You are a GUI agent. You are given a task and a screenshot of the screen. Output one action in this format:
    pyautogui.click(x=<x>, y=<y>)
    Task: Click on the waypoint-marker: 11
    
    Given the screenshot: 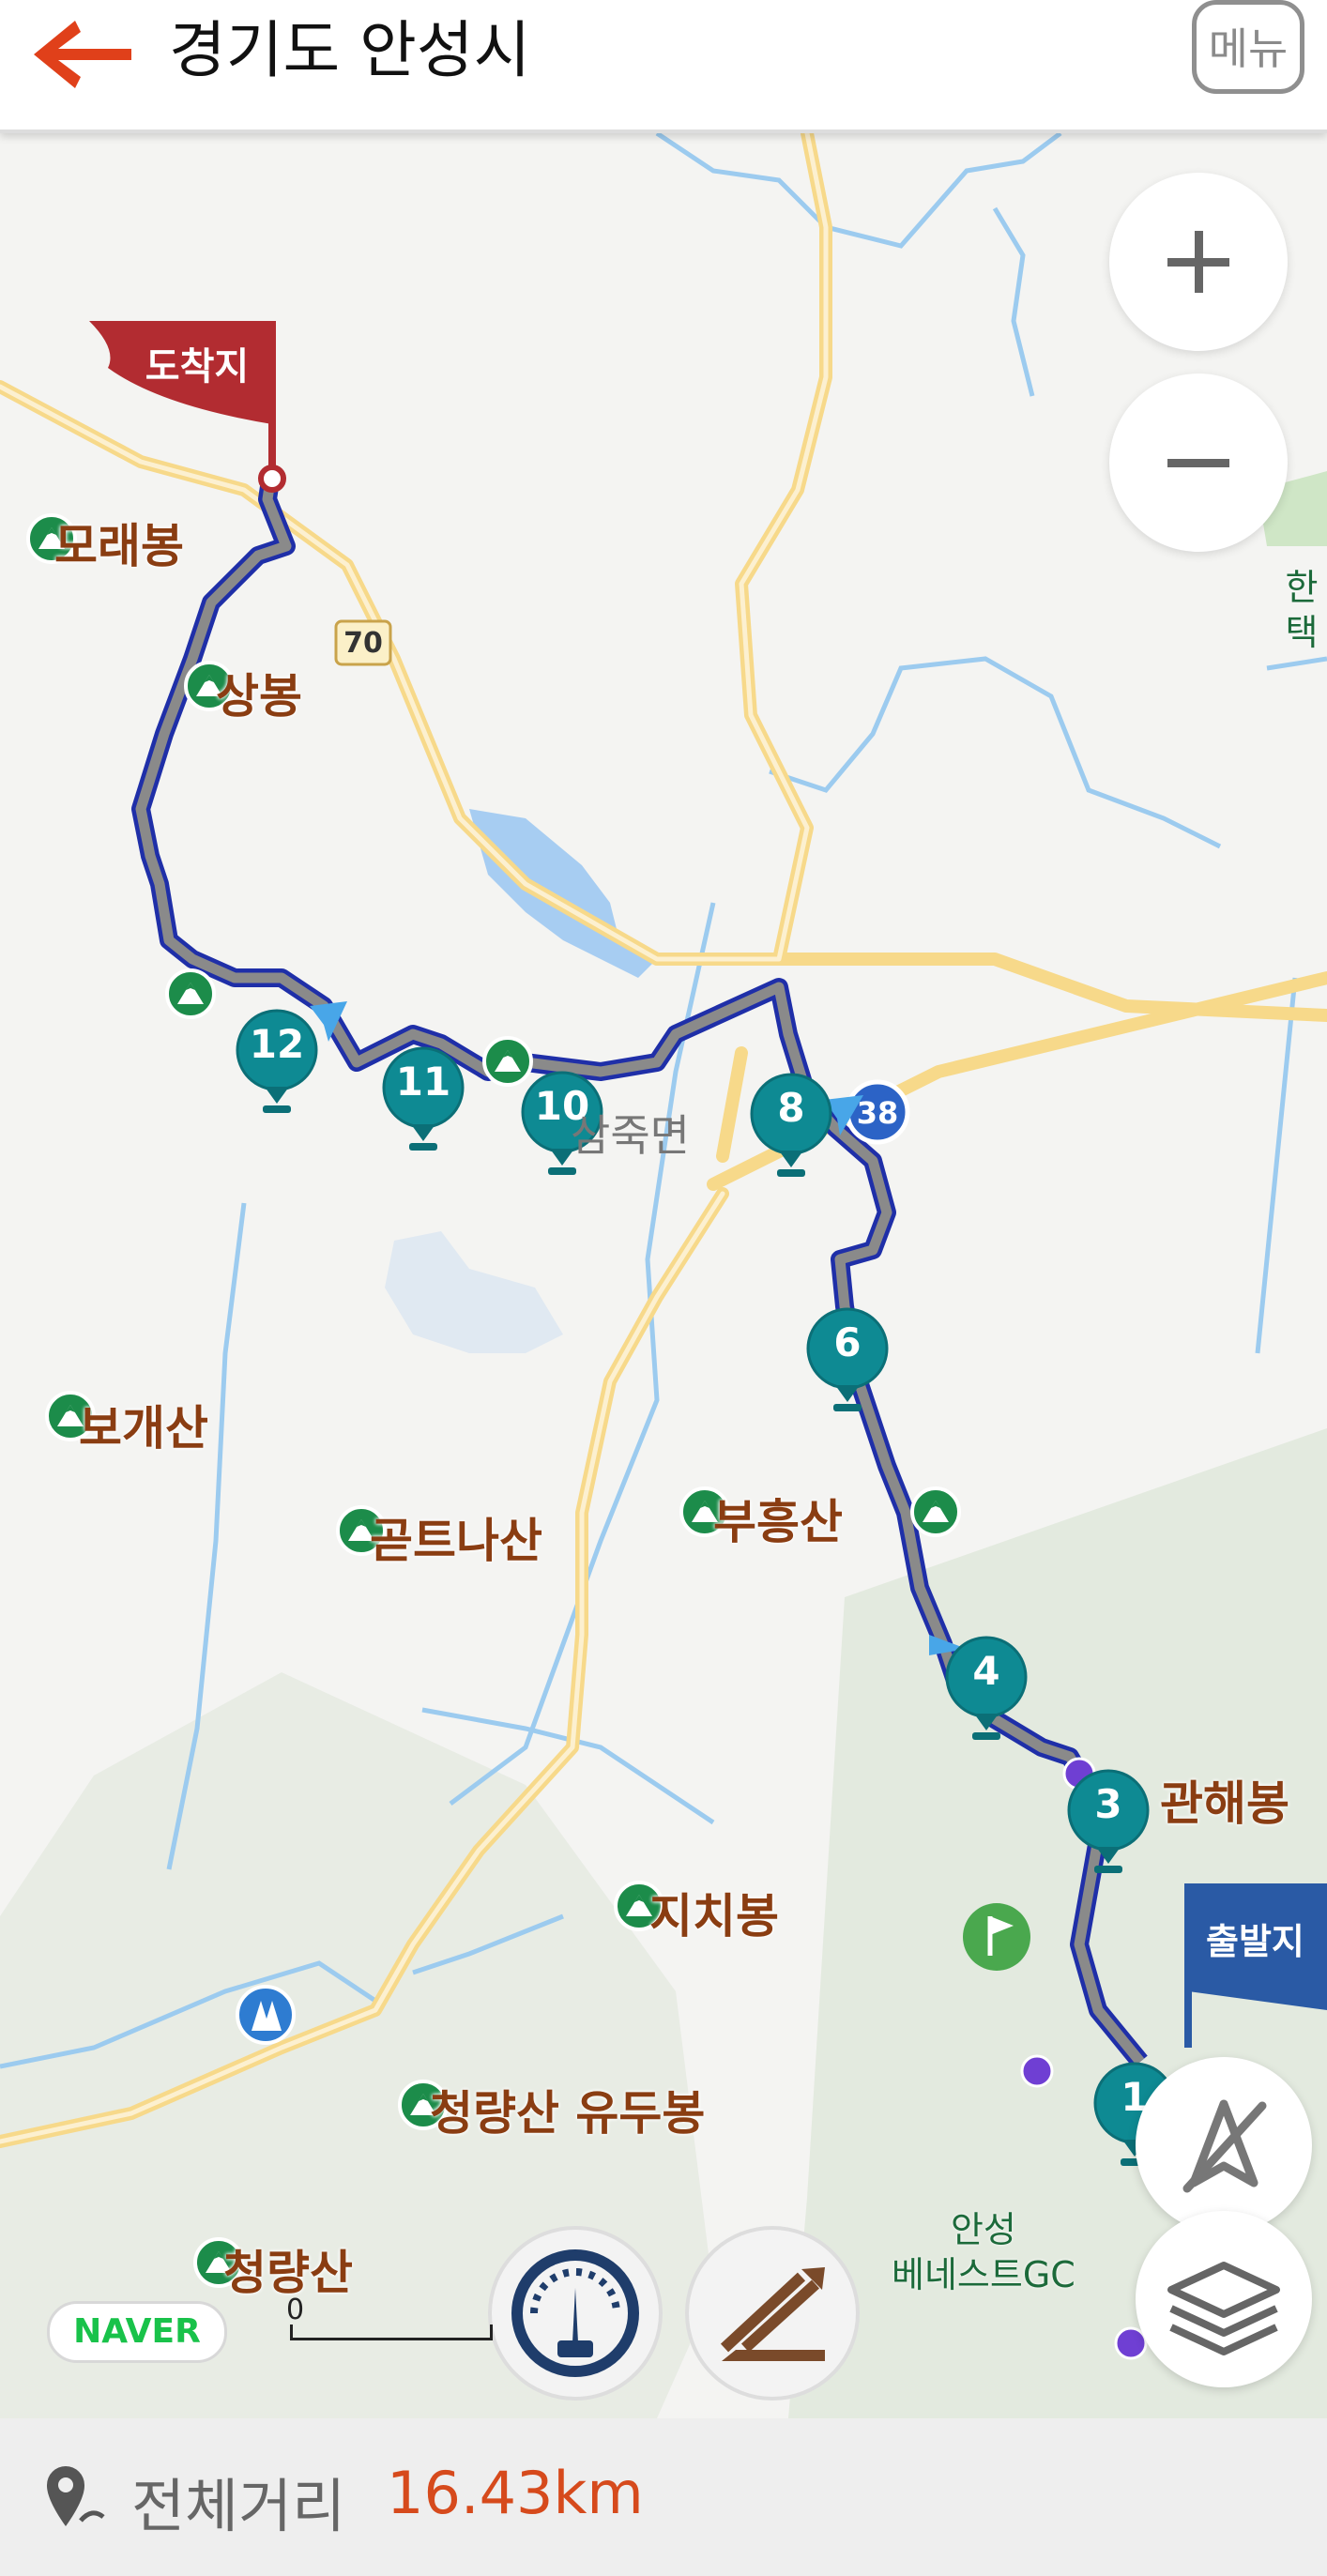 What is the action you would take?
    pyautogui.click(x=423, y=1106)
    